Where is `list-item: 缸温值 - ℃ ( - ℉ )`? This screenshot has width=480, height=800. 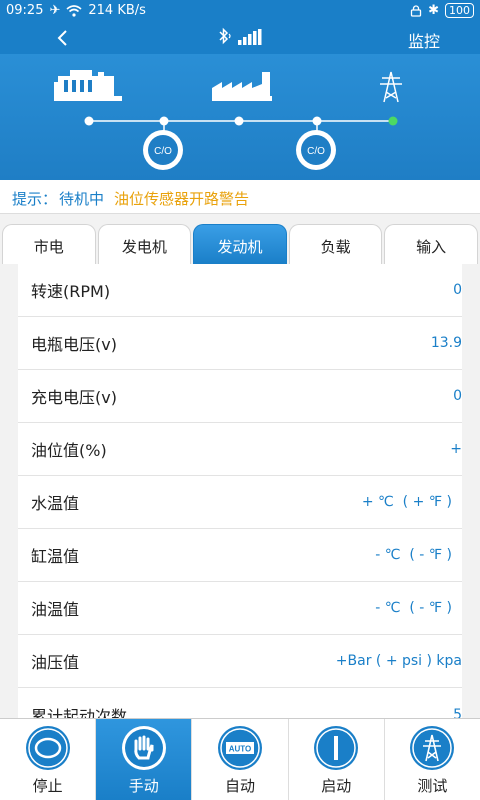
list-item: 缸温值 - ℃ ( - ℉ ) is located at coordinates (240, 555).